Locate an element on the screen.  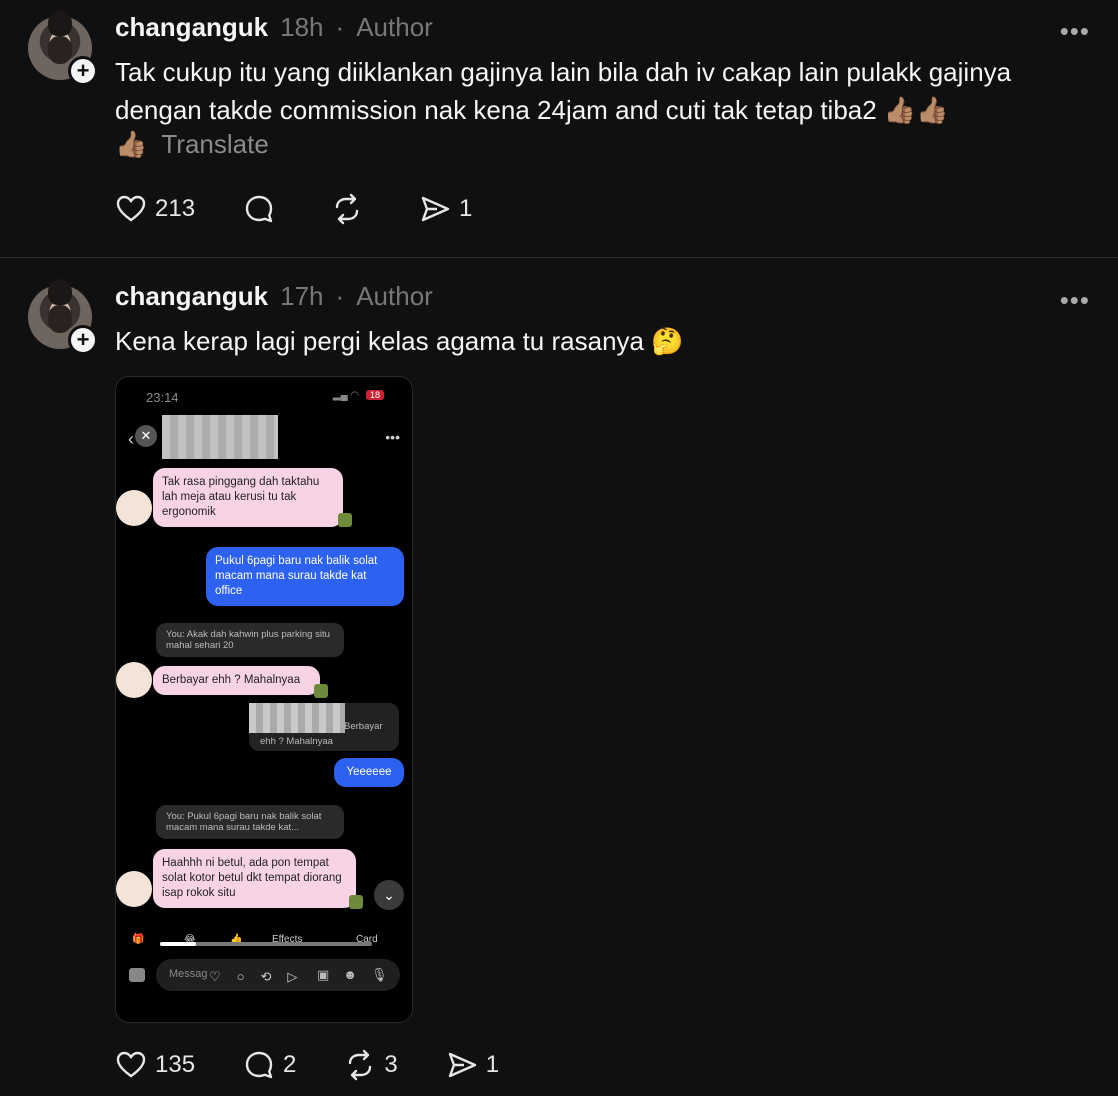
blurred-contact-name is located at coordinates (220, 437).